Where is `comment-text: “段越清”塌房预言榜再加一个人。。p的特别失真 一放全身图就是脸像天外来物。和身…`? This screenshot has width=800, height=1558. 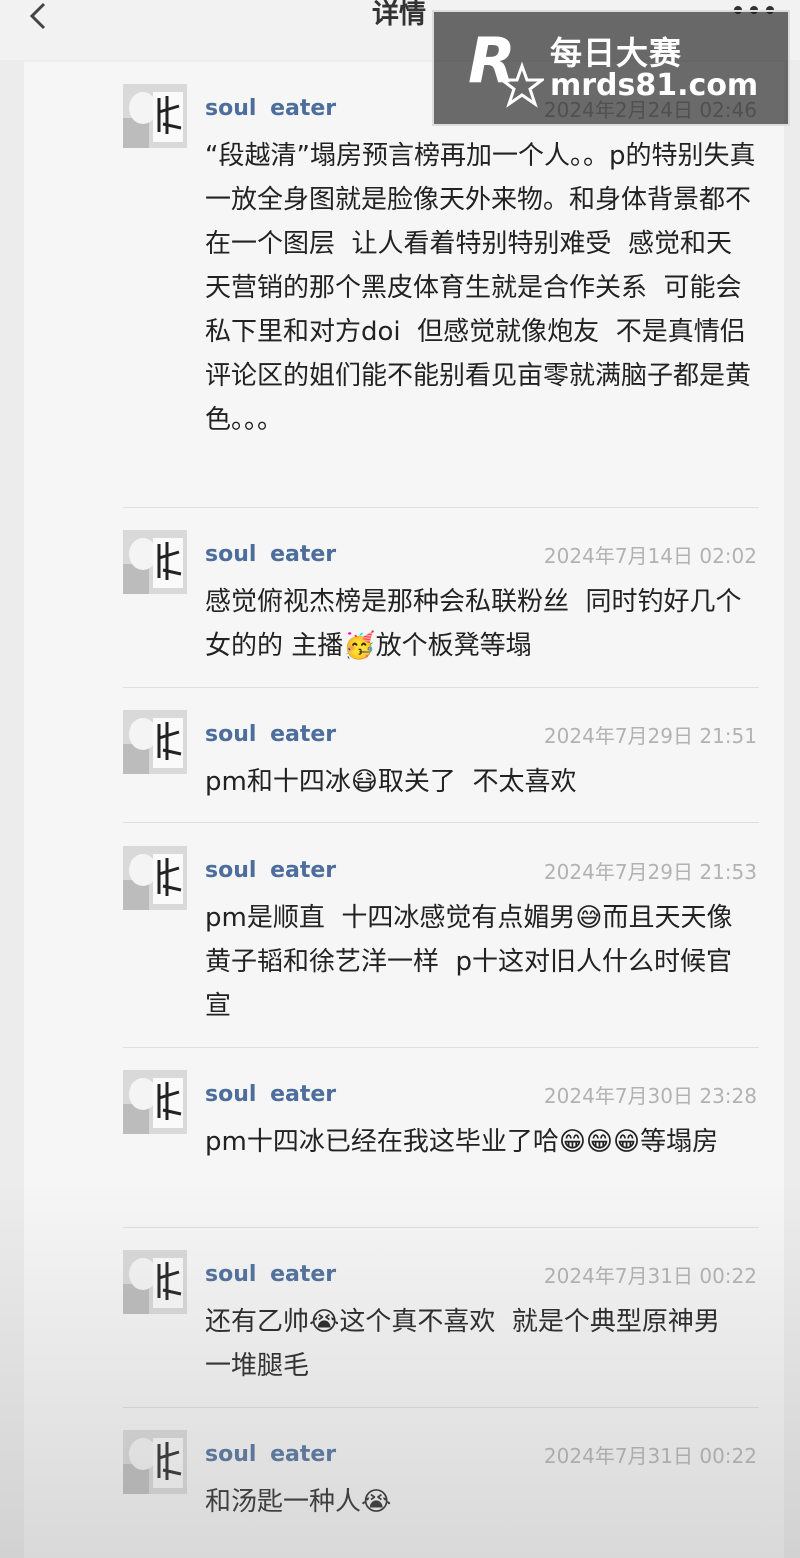 comment-text: “段越清”塌房预言榜再加一个人。。p的特别失真 一放全身图就是脸像天外来物。和身… is located at coordinates (480, 288).